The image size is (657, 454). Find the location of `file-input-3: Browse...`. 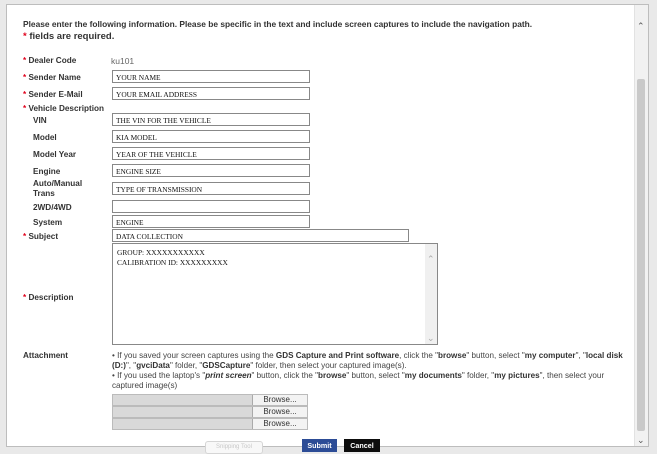

file-input-3: Browse... is located at coordinates (210, 424).